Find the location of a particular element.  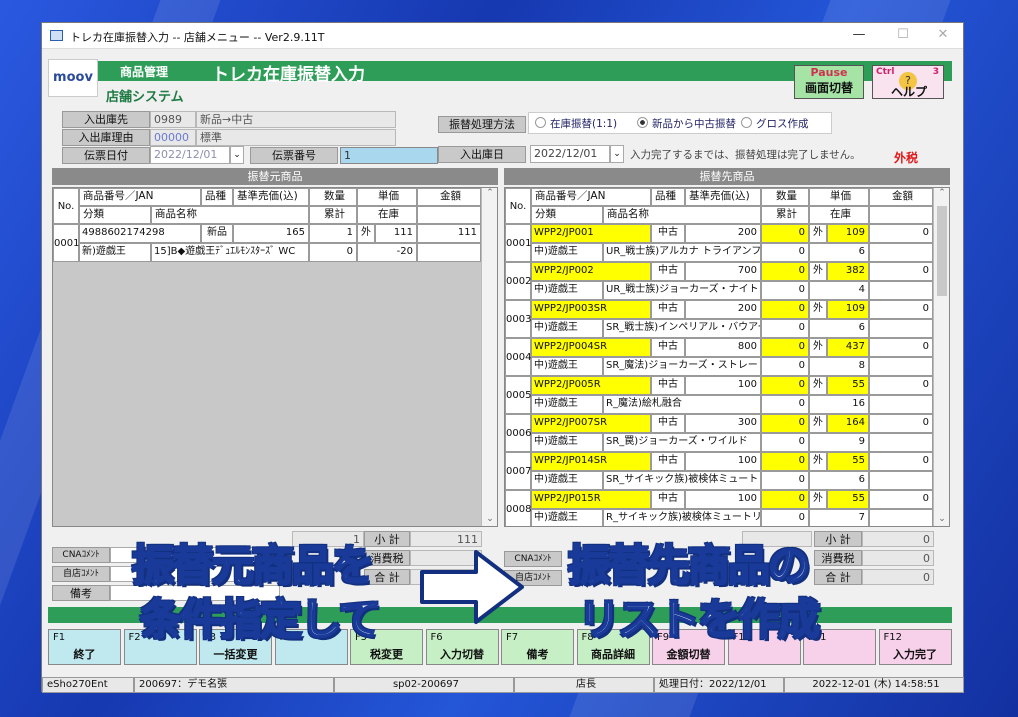

product-code: WPP2/JP002 is located at coordinates (591, 271).